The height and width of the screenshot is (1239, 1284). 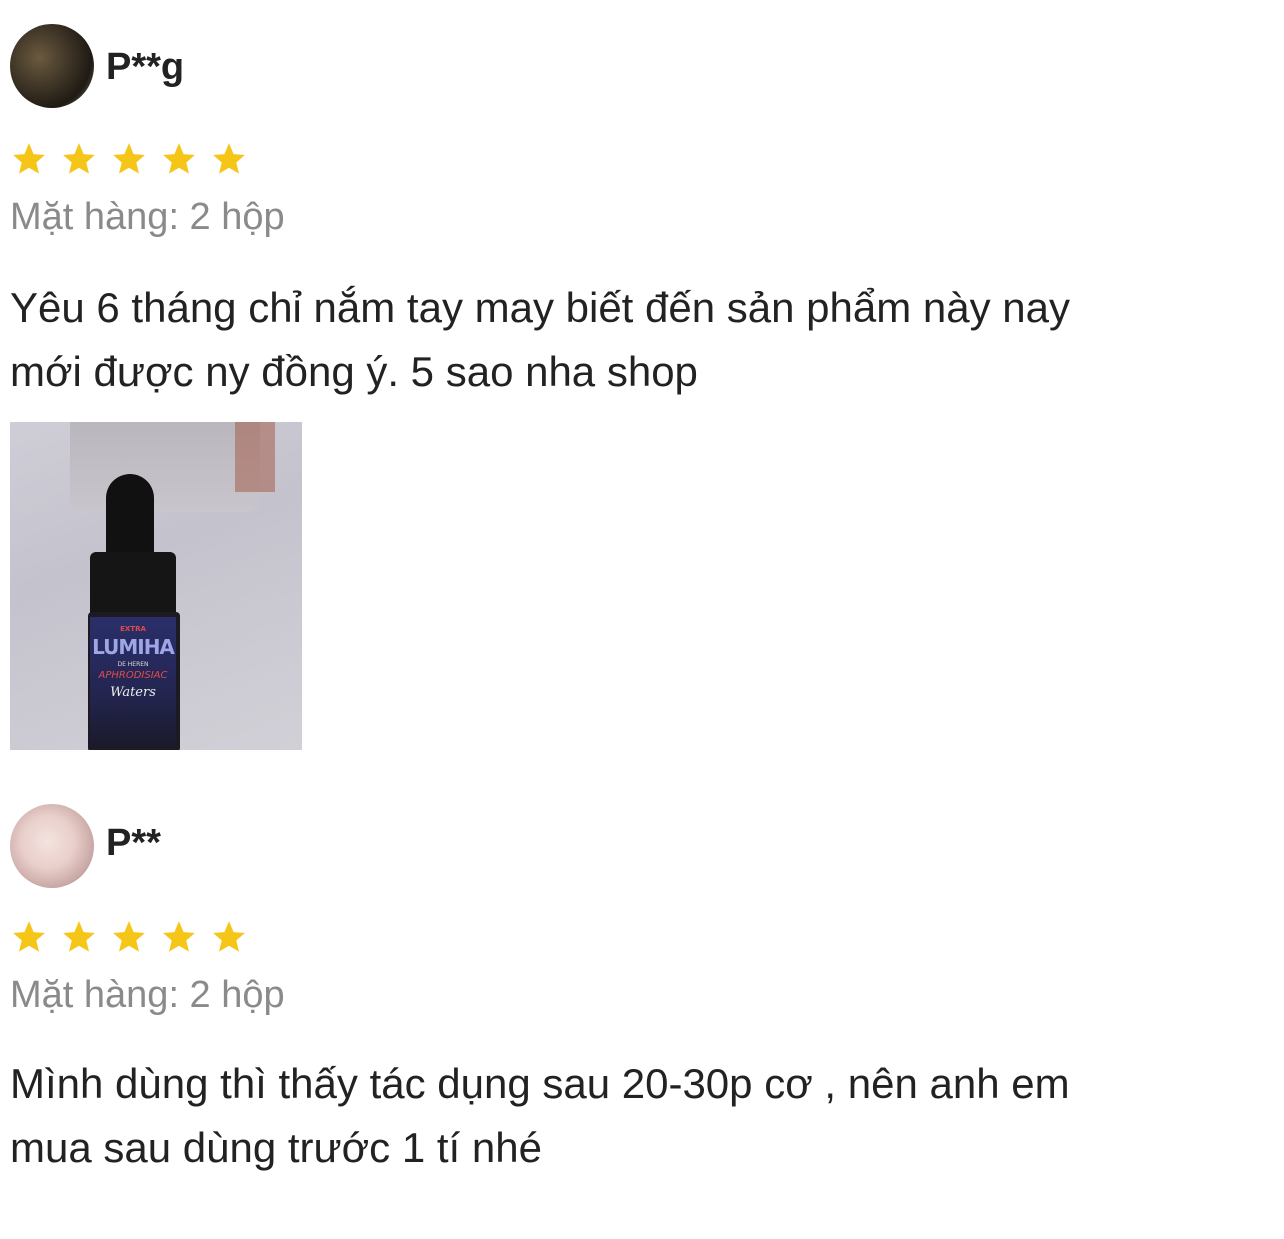 I want to click on comment-line: mới được ny đồng ý. 5 sao nha shop, so click(x=354, y=371).